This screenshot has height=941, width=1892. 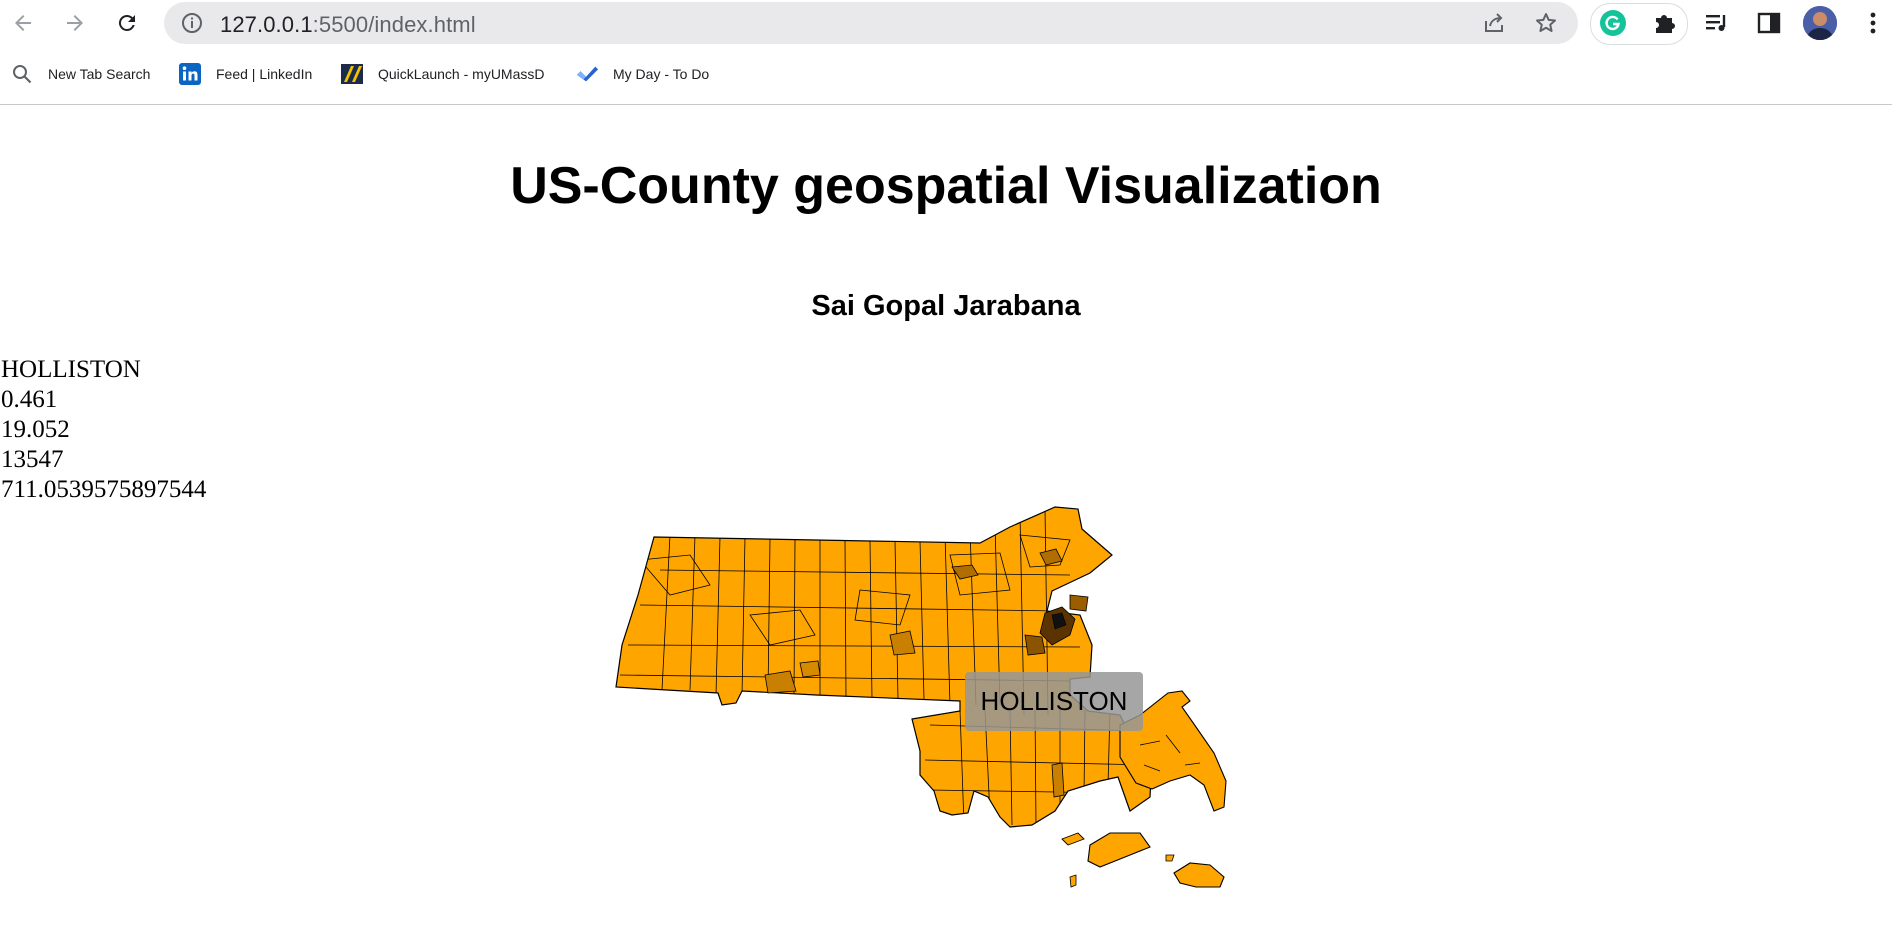 I want to click on map-svg, so click(x=921, y=697).